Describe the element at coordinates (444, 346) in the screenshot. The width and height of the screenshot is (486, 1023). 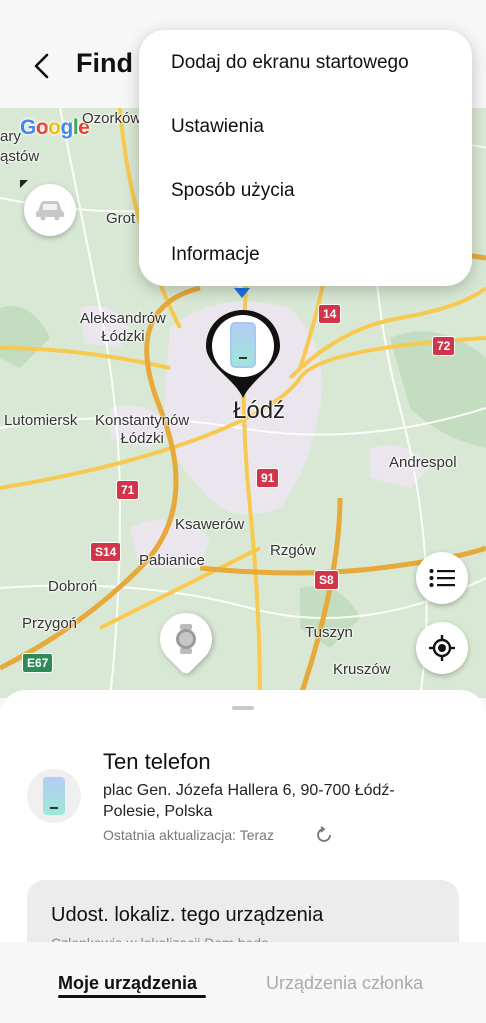
I see `road-badge-72: 72` at that location.